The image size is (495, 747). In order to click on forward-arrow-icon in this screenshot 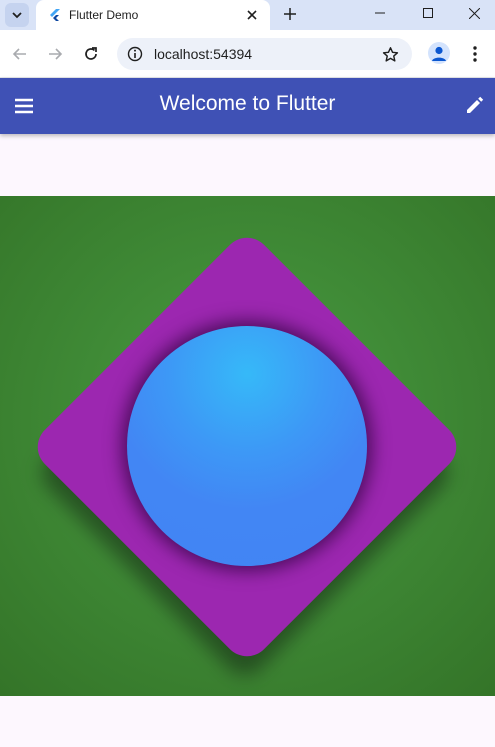, I will do `click(56, 54)`.